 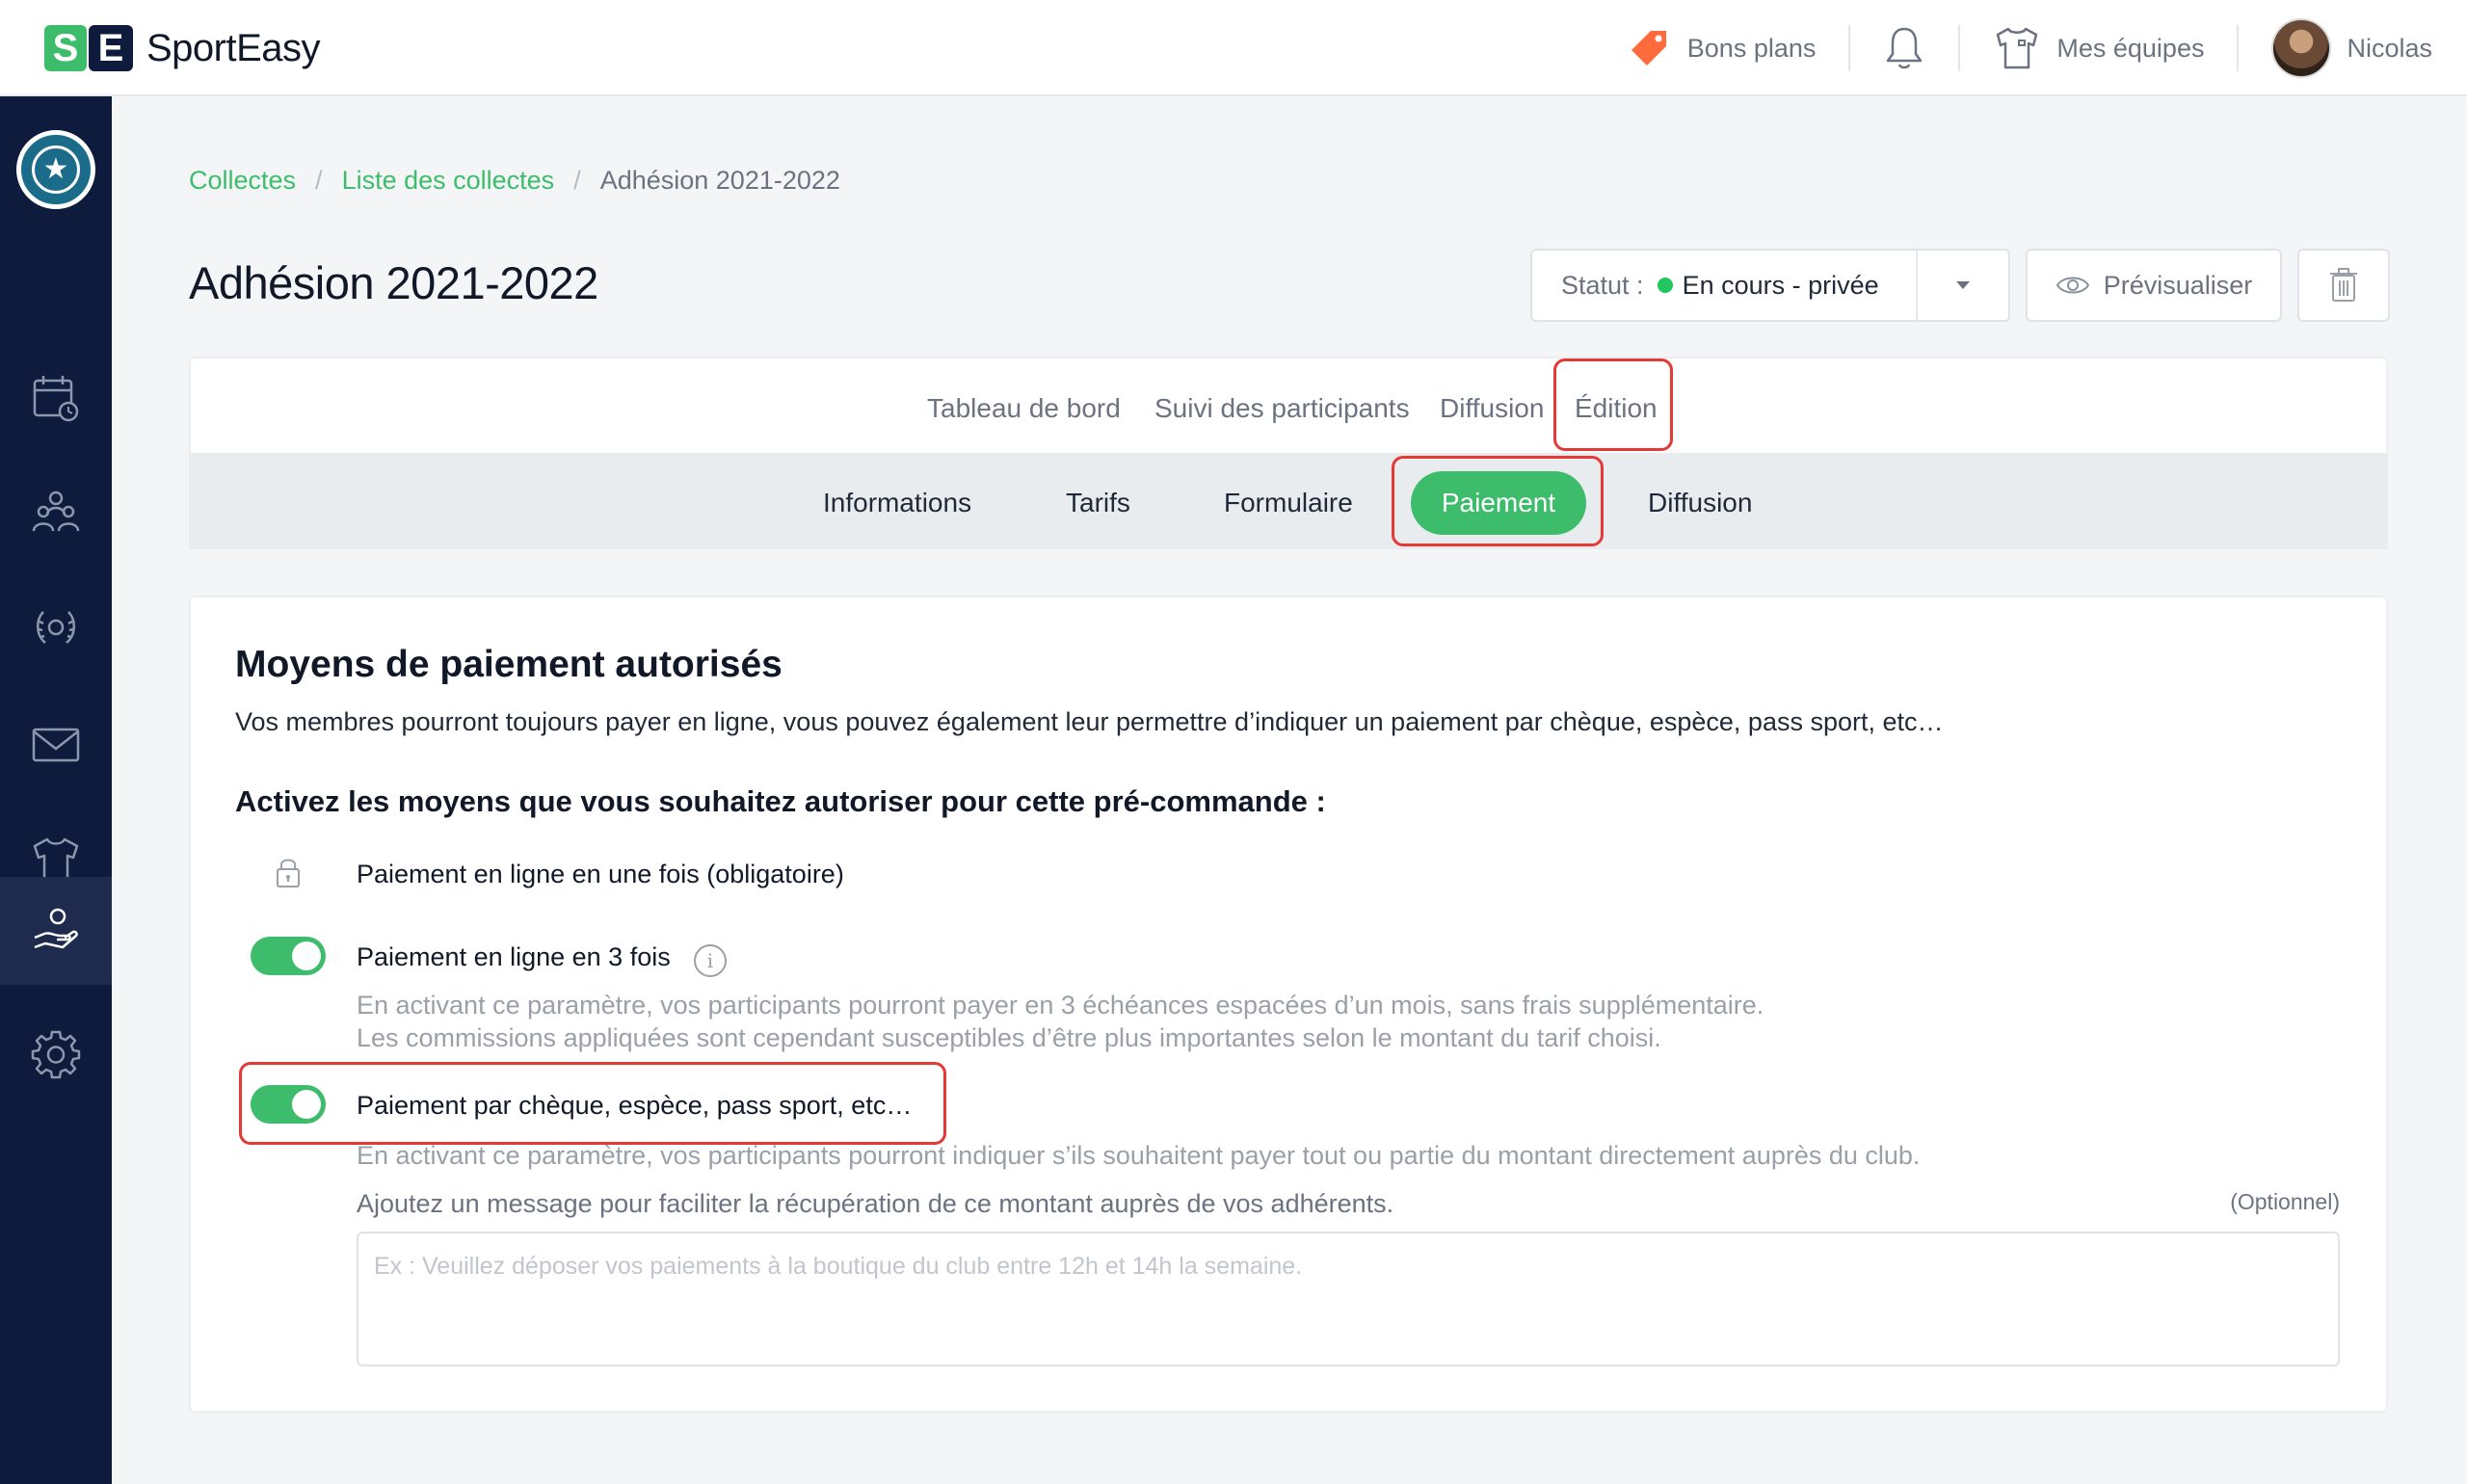 I want to click on collect-icon, so click(x=56, y=928).